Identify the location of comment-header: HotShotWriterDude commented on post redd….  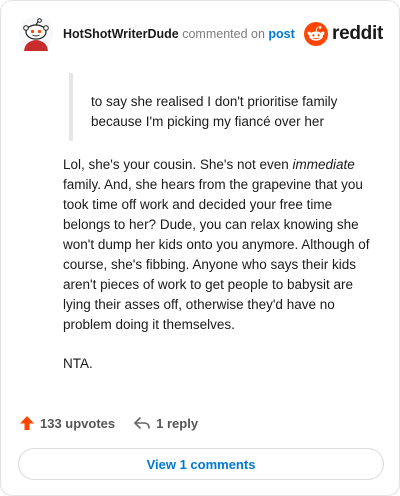
(201, 34).